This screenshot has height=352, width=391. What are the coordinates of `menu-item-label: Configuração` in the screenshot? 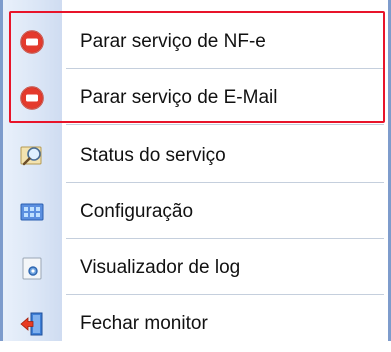 It's located at (137, 211).